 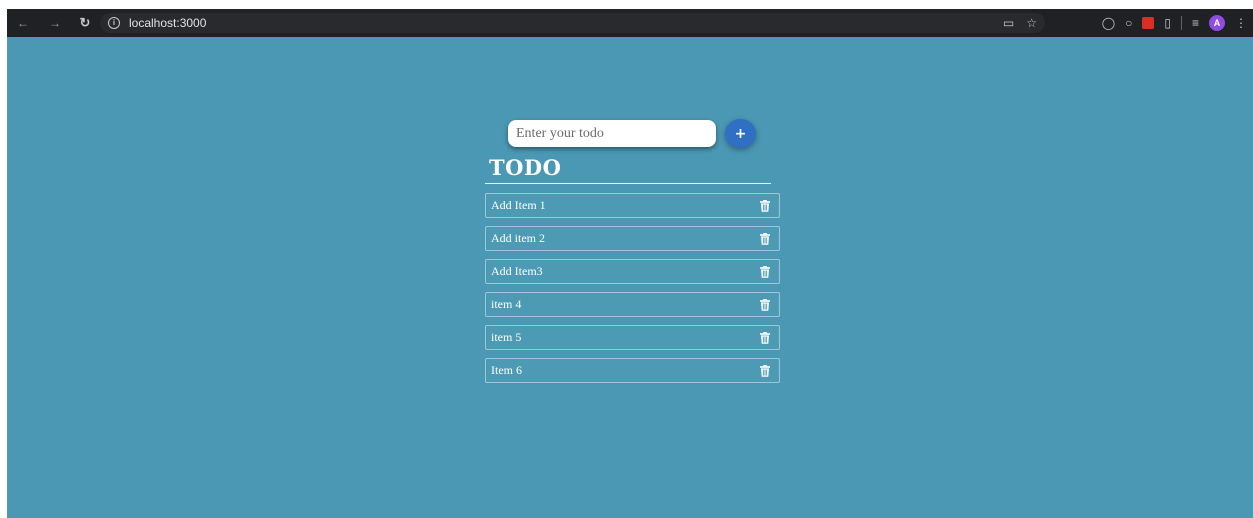 I want to click on list-item: Add Item3, so click(x=632, y=271).